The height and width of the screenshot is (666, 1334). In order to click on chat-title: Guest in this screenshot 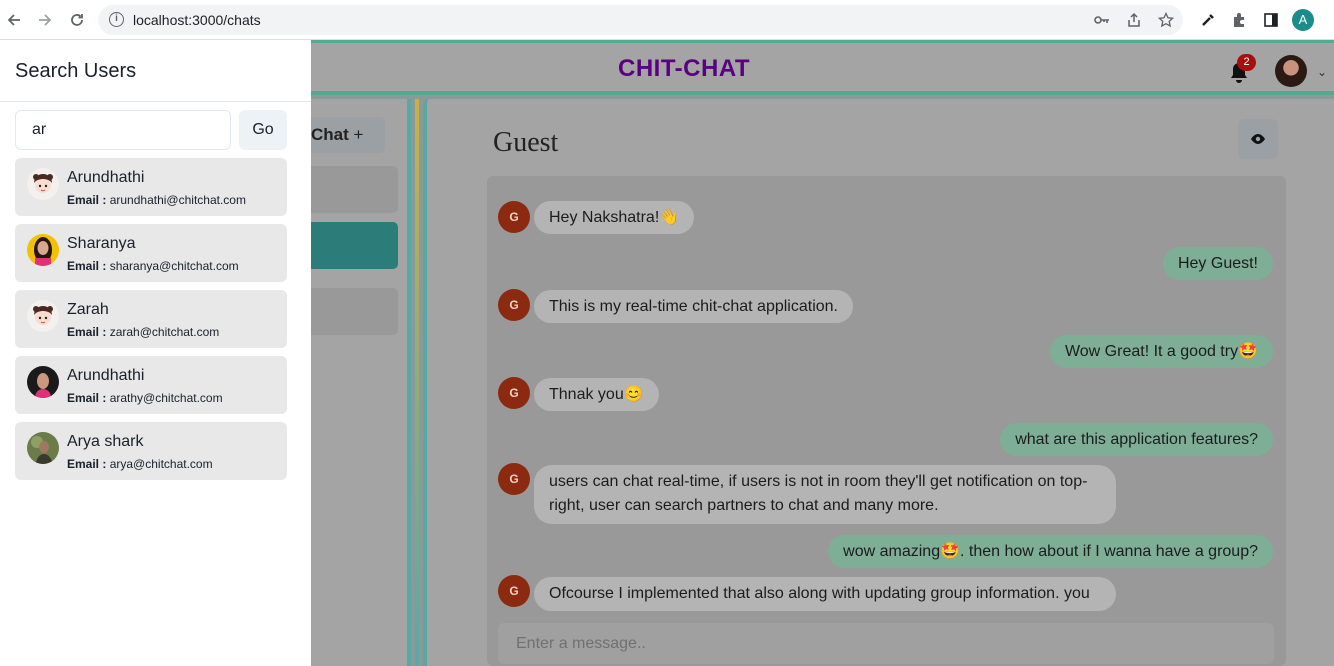, I will do `click(526, 142)`.